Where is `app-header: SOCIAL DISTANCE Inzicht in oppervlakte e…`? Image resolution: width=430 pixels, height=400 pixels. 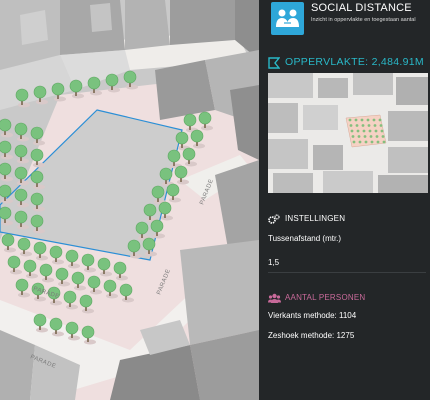
app-header: SOCIAL DISTANCE Inzicht in oppervlakte e… is located at coordinates (344, 23).